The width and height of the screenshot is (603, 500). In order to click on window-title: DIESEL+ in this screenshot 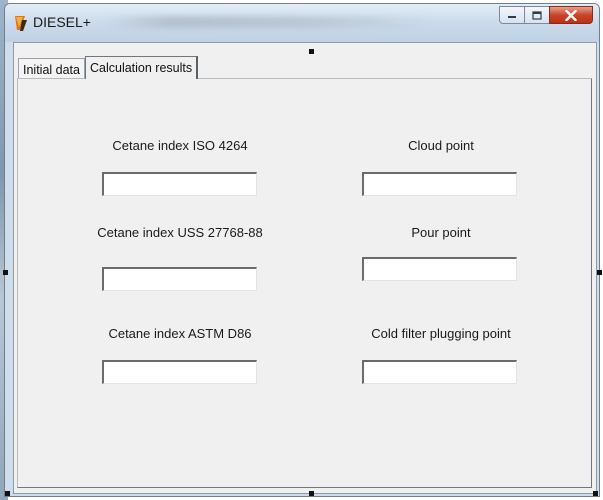, I will do `click(62, 22)`.